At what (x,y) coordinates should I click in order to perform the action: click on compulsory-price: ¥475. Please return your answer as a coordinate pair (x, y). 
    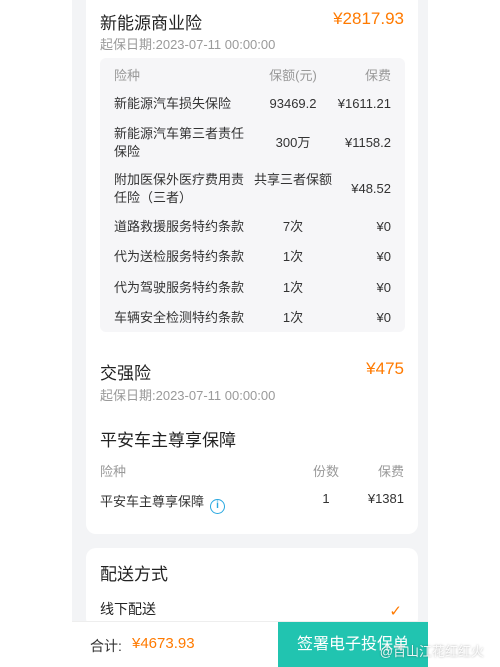
    Looking at the image, I should click on (385, 368).